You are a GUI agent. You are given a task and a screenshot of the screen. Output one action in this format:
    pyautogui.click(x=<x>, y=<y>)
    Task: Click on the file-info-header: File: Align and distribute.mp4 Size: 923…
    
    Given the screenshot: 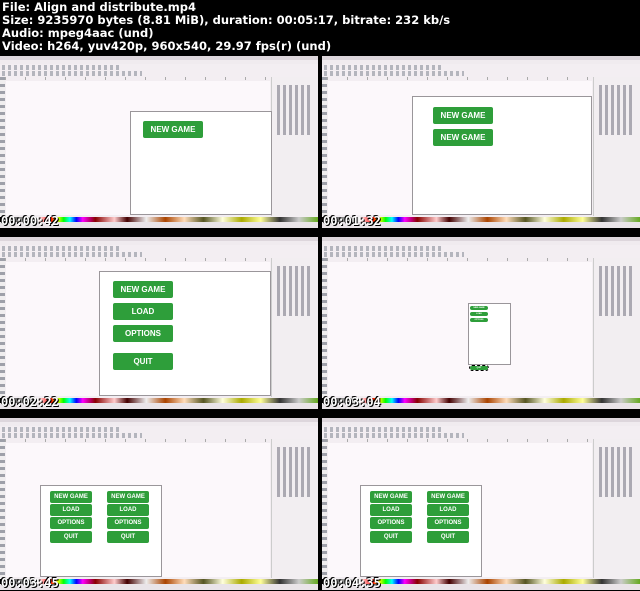 What is the action you would take?
    pyautogui.click(x=226, y=27)
    